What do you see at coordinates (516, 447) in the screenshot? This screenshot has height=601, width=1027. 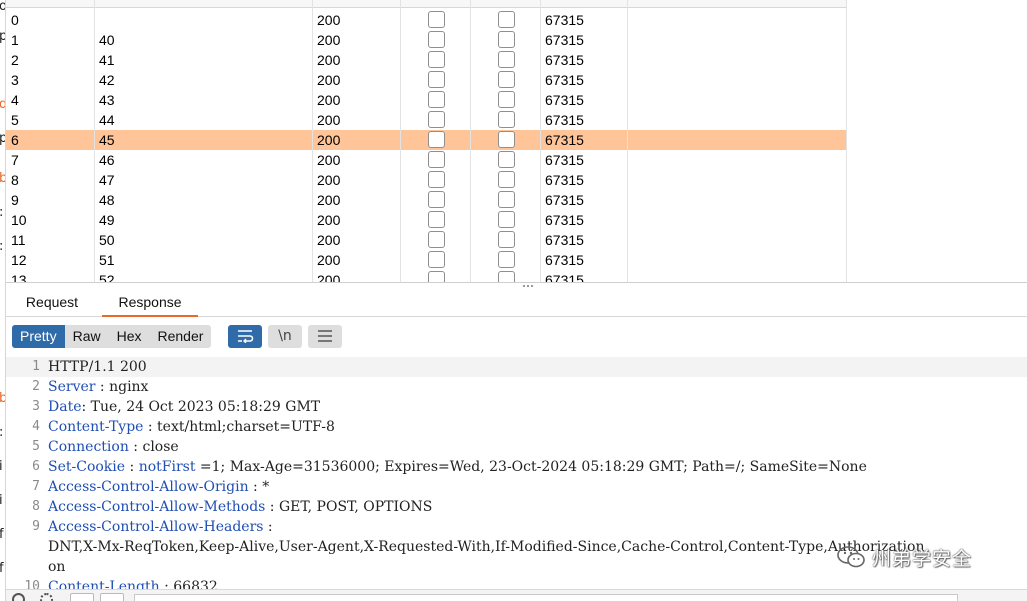 I see `response-line: 5 Connection : close` at bounding box center [516, 447].